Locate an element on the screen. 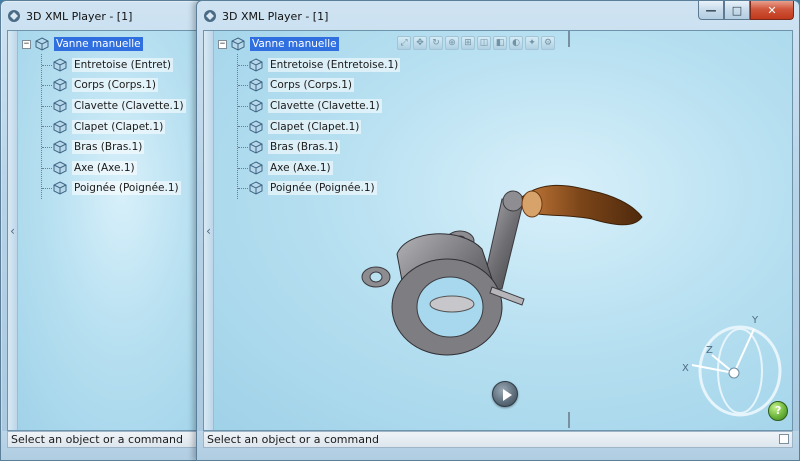  normal-view-icon: ◫ is located at coordinates (484, 43).